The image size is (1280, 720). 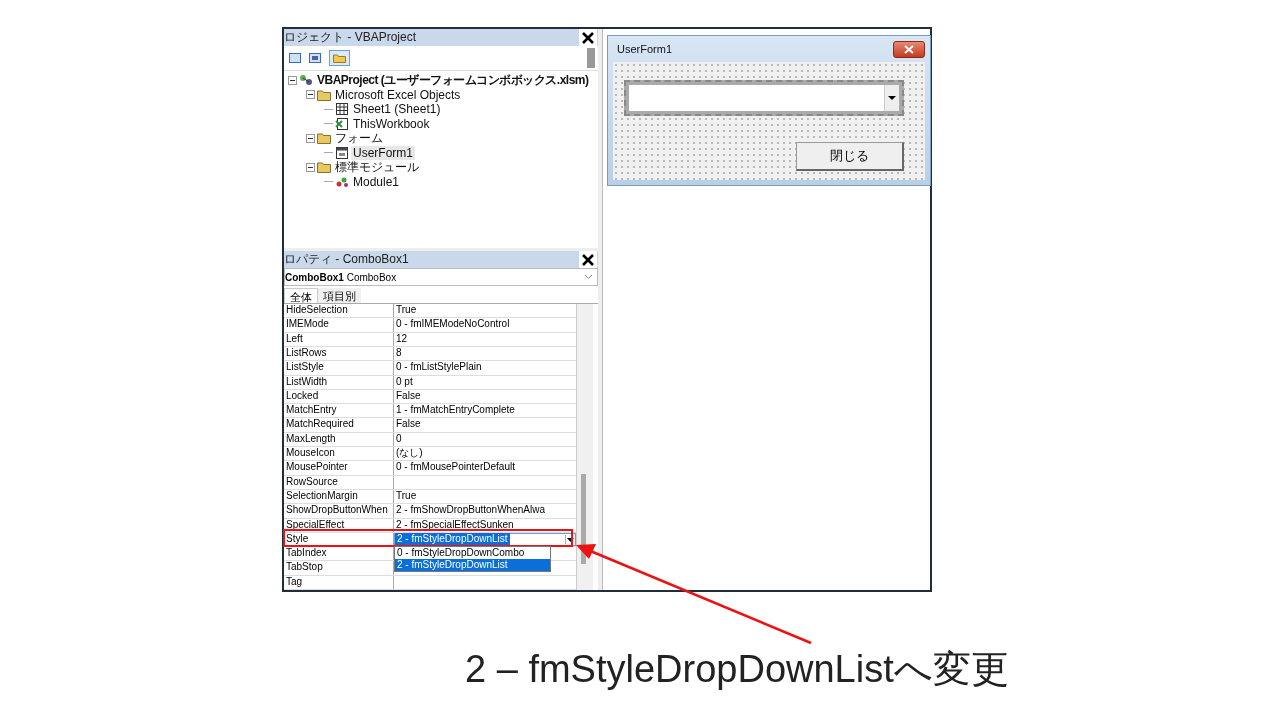 What do you see at coordinates (339, 382) in the screenshot?
I see `property-name: ListWidth` at bounding box center [339, 382].